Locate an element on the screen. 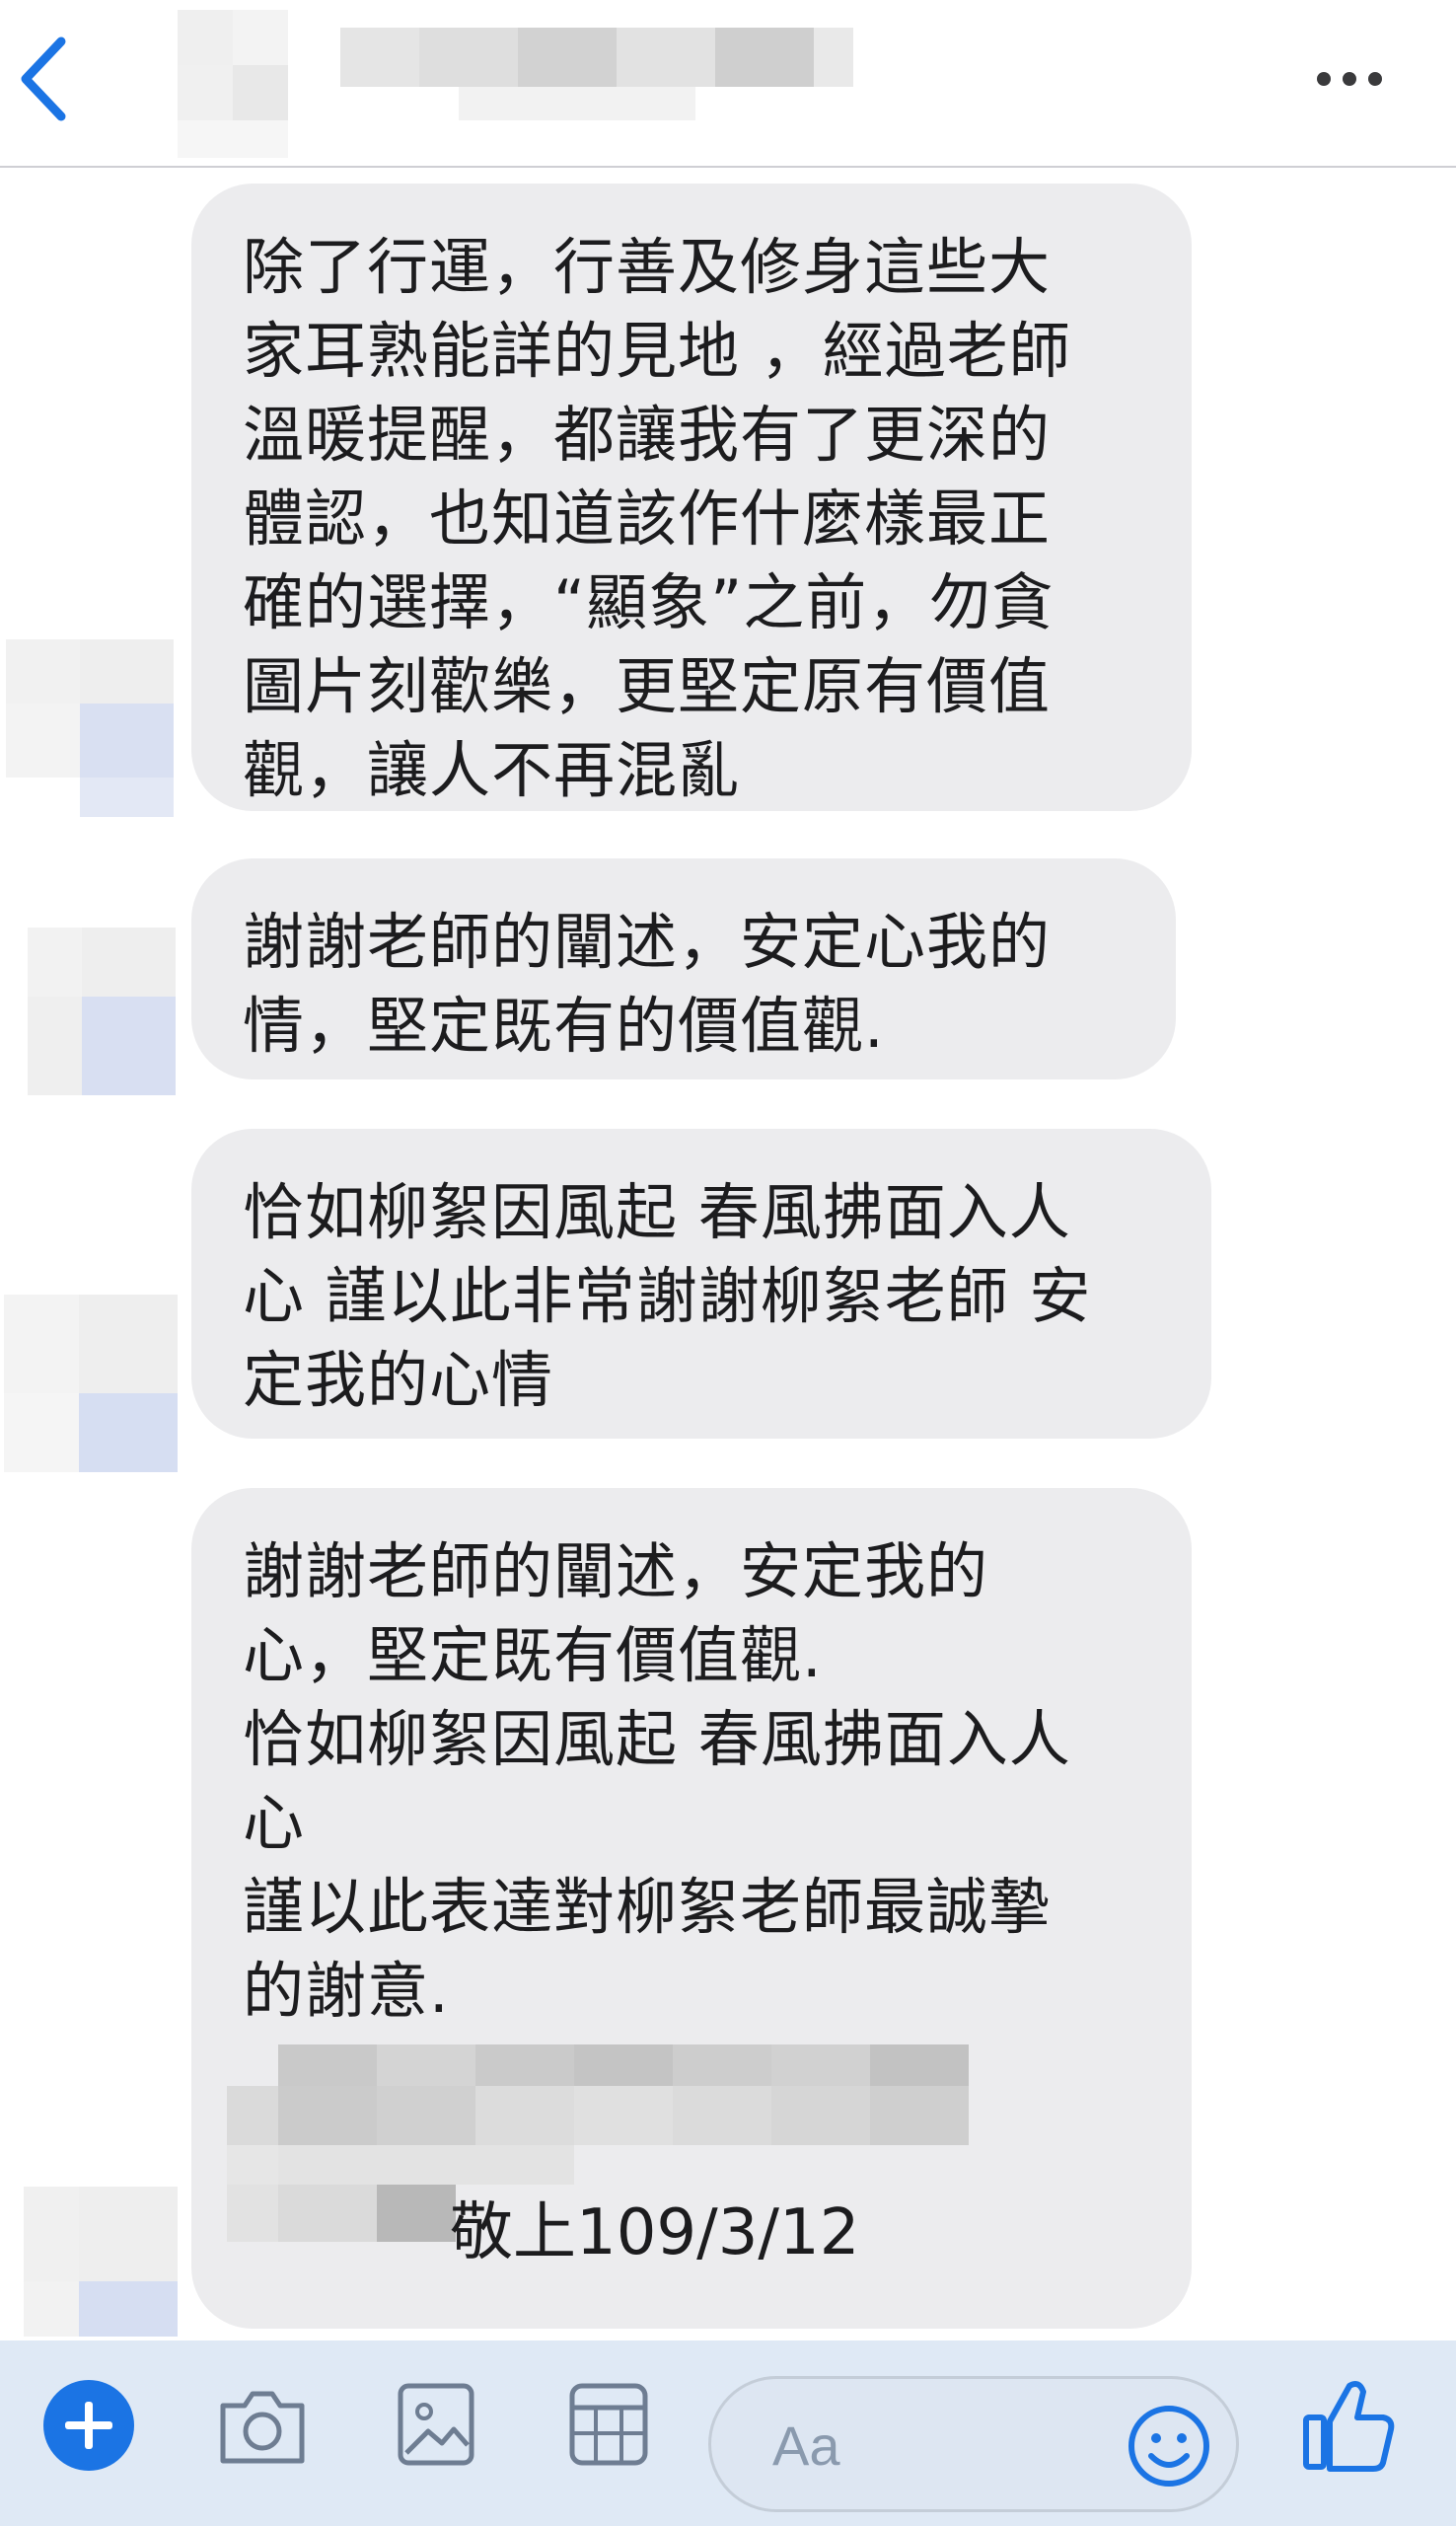 The image size is (1456, 2526). message-composer: Aa is located at coordinates (728, 2433).